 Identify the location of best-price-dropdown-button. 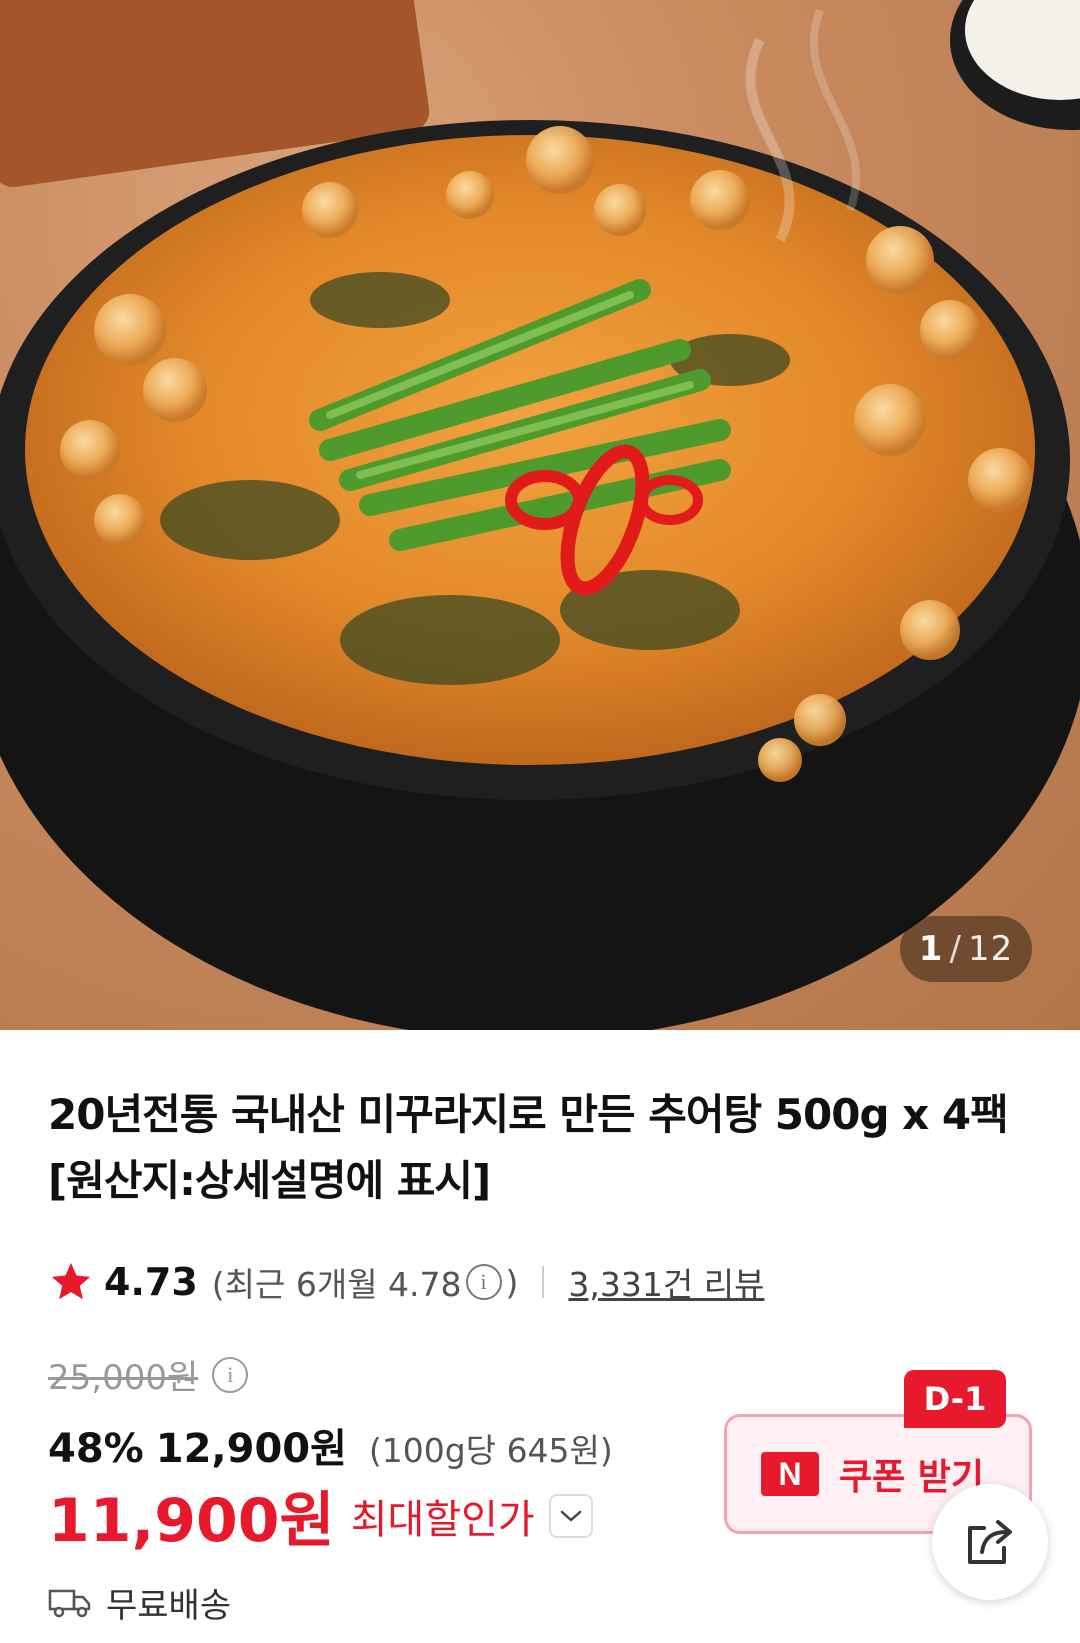
(570, 1515).